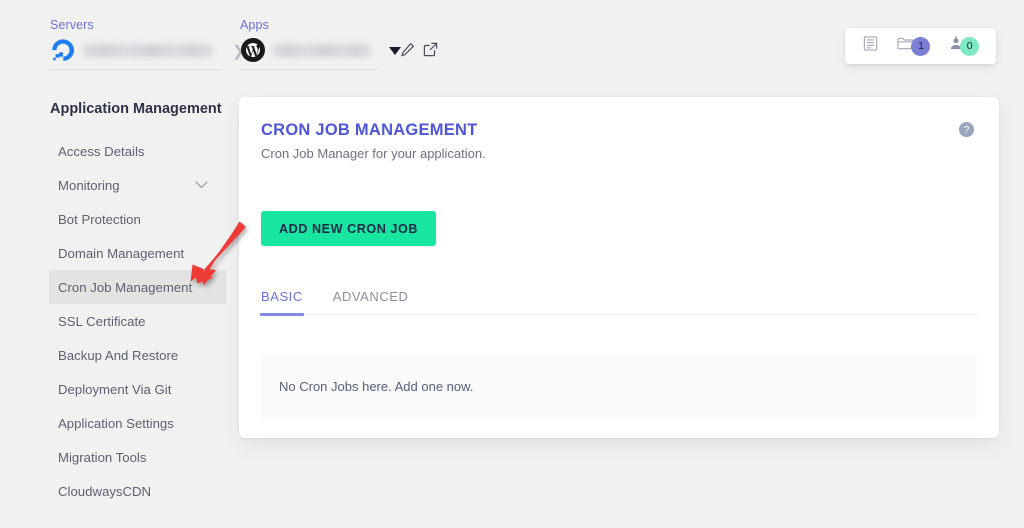 The image size is (1024, 528). Describe the element at coordinates (376, 386) in the screenshot. I see `empty-state-message: No Cron Jobs here. Add one now.` at that location.